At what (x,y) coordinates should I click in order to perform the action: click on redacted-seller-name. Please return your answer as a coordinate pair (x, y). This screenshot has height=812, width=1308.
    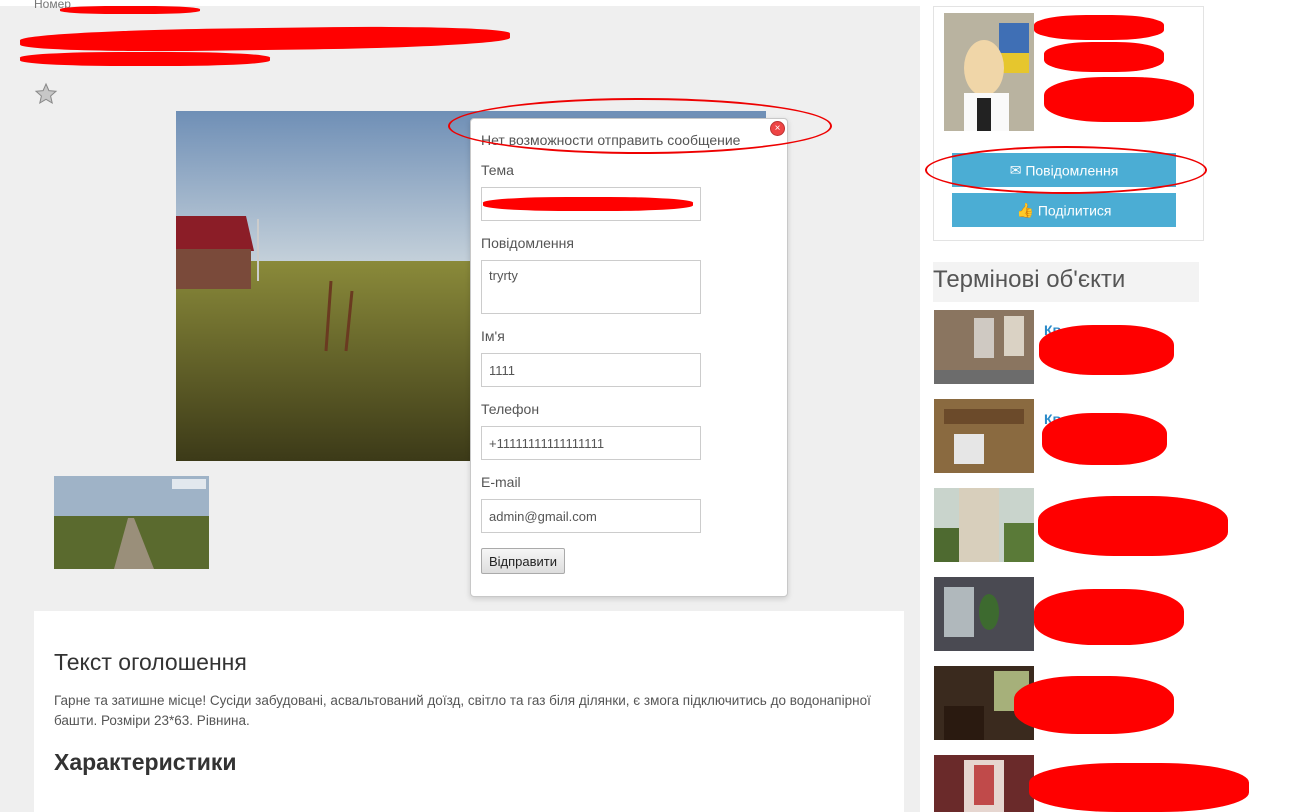
    Looking at the image, I should click on (1099, 27).